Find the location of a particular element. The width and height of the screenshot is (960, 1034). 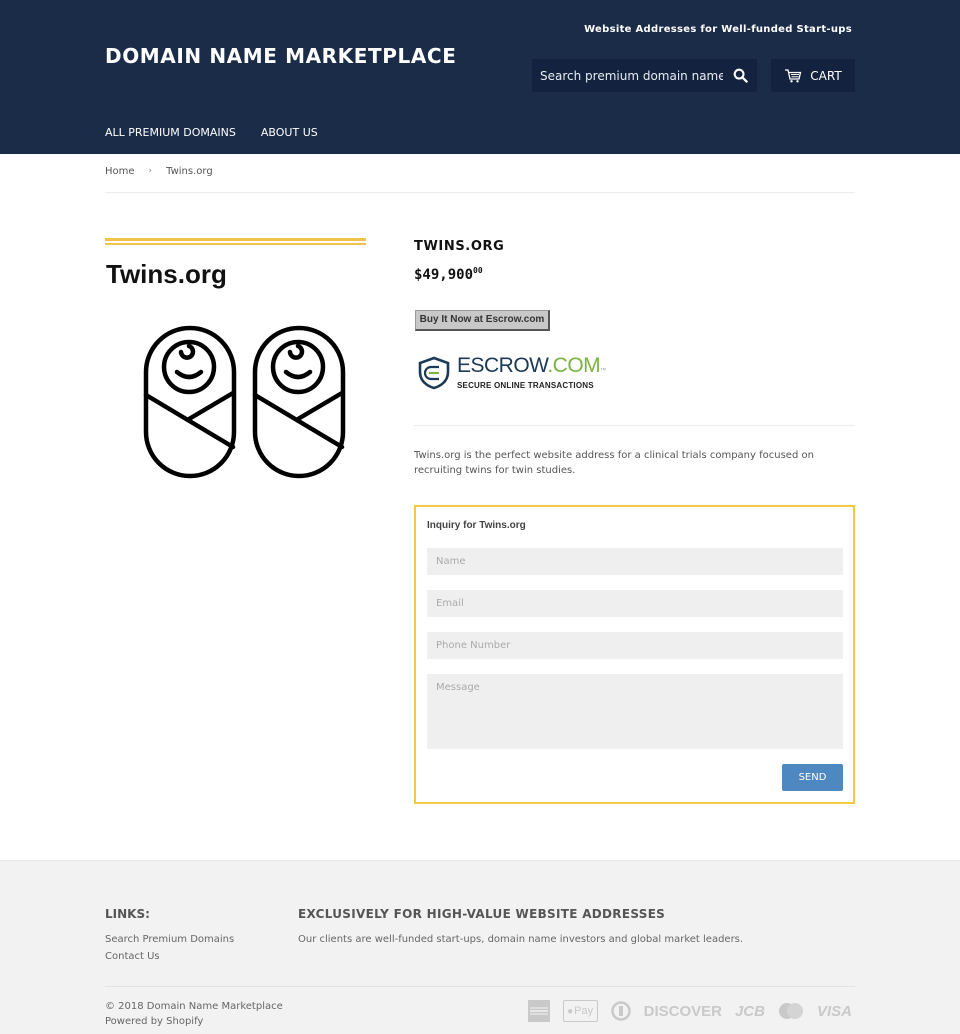

footer-links-title: LINKS: is located at coordinates (127, 914).